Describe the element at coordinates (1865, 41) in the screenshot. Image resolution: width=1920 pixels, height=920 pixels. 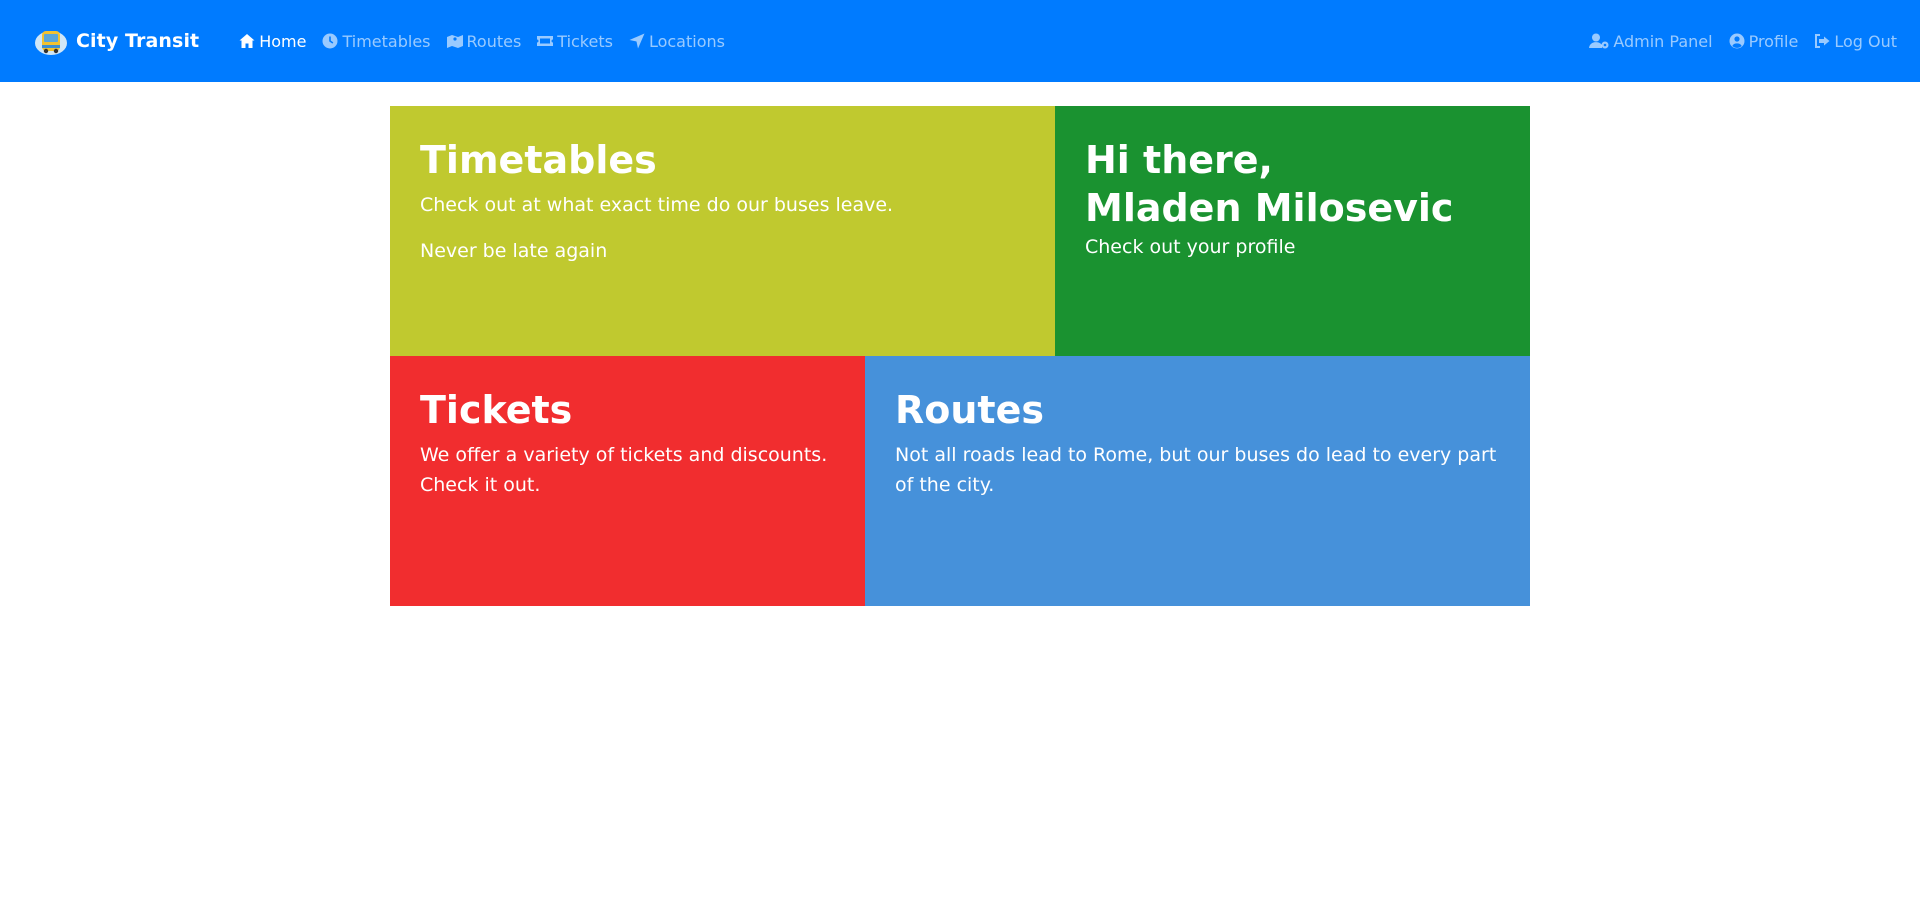
I see `nav-logout-label: Log Out` at that location.